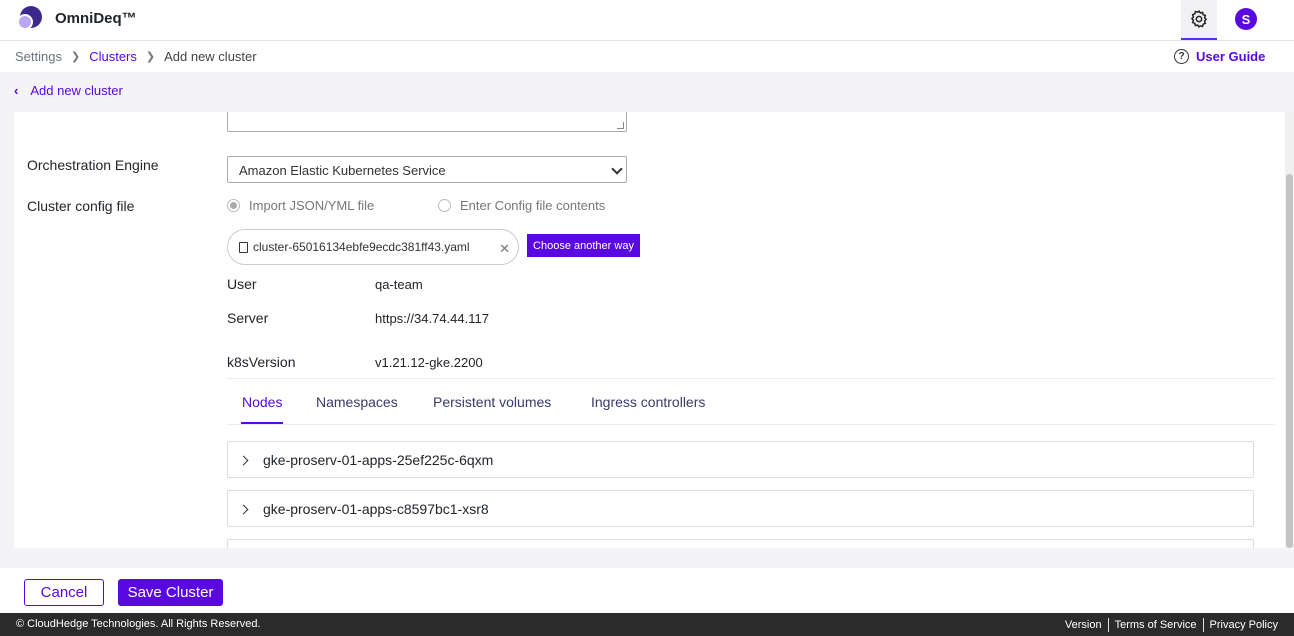 This screenshot has width=1294, height=636. What do you see at coordinates (378, 459) in the screenshot?
I see `node-name: gke-proserv-01-apps-25ef225c-6qxm` at bounding box center [378, 459].